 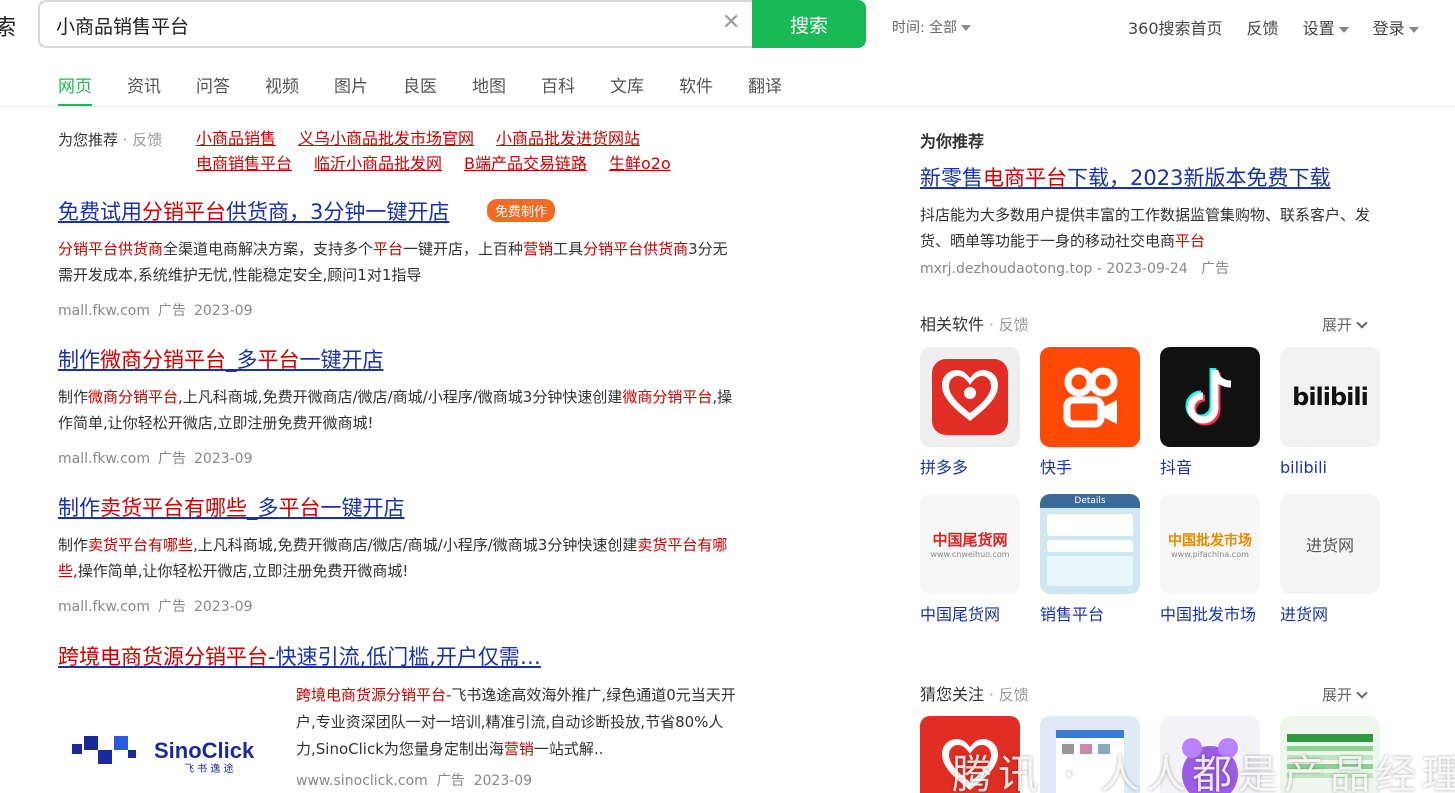 What do you see at coordinates (386, 138) in the screenshot?
I see `recommend-link: 义乌小商品批发市场官网` at bounding box center [386, 138].